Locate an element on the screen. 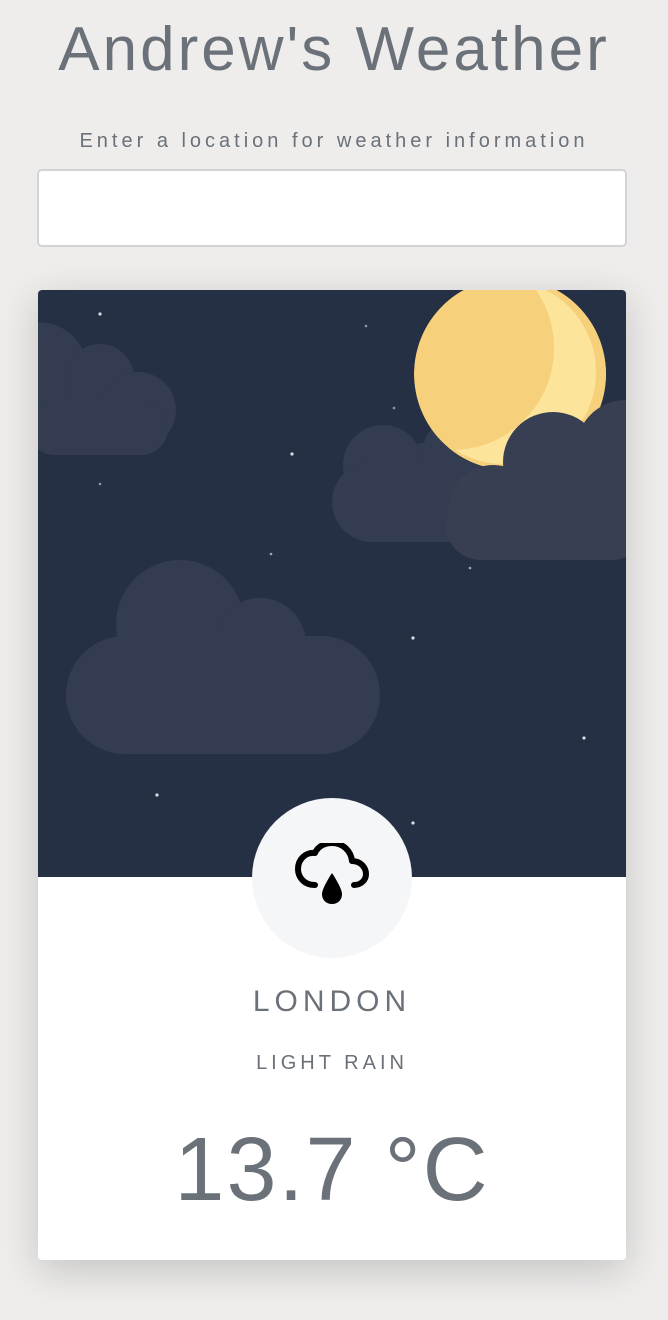  city-name: LONDON is located at coordinates (332, 1001).